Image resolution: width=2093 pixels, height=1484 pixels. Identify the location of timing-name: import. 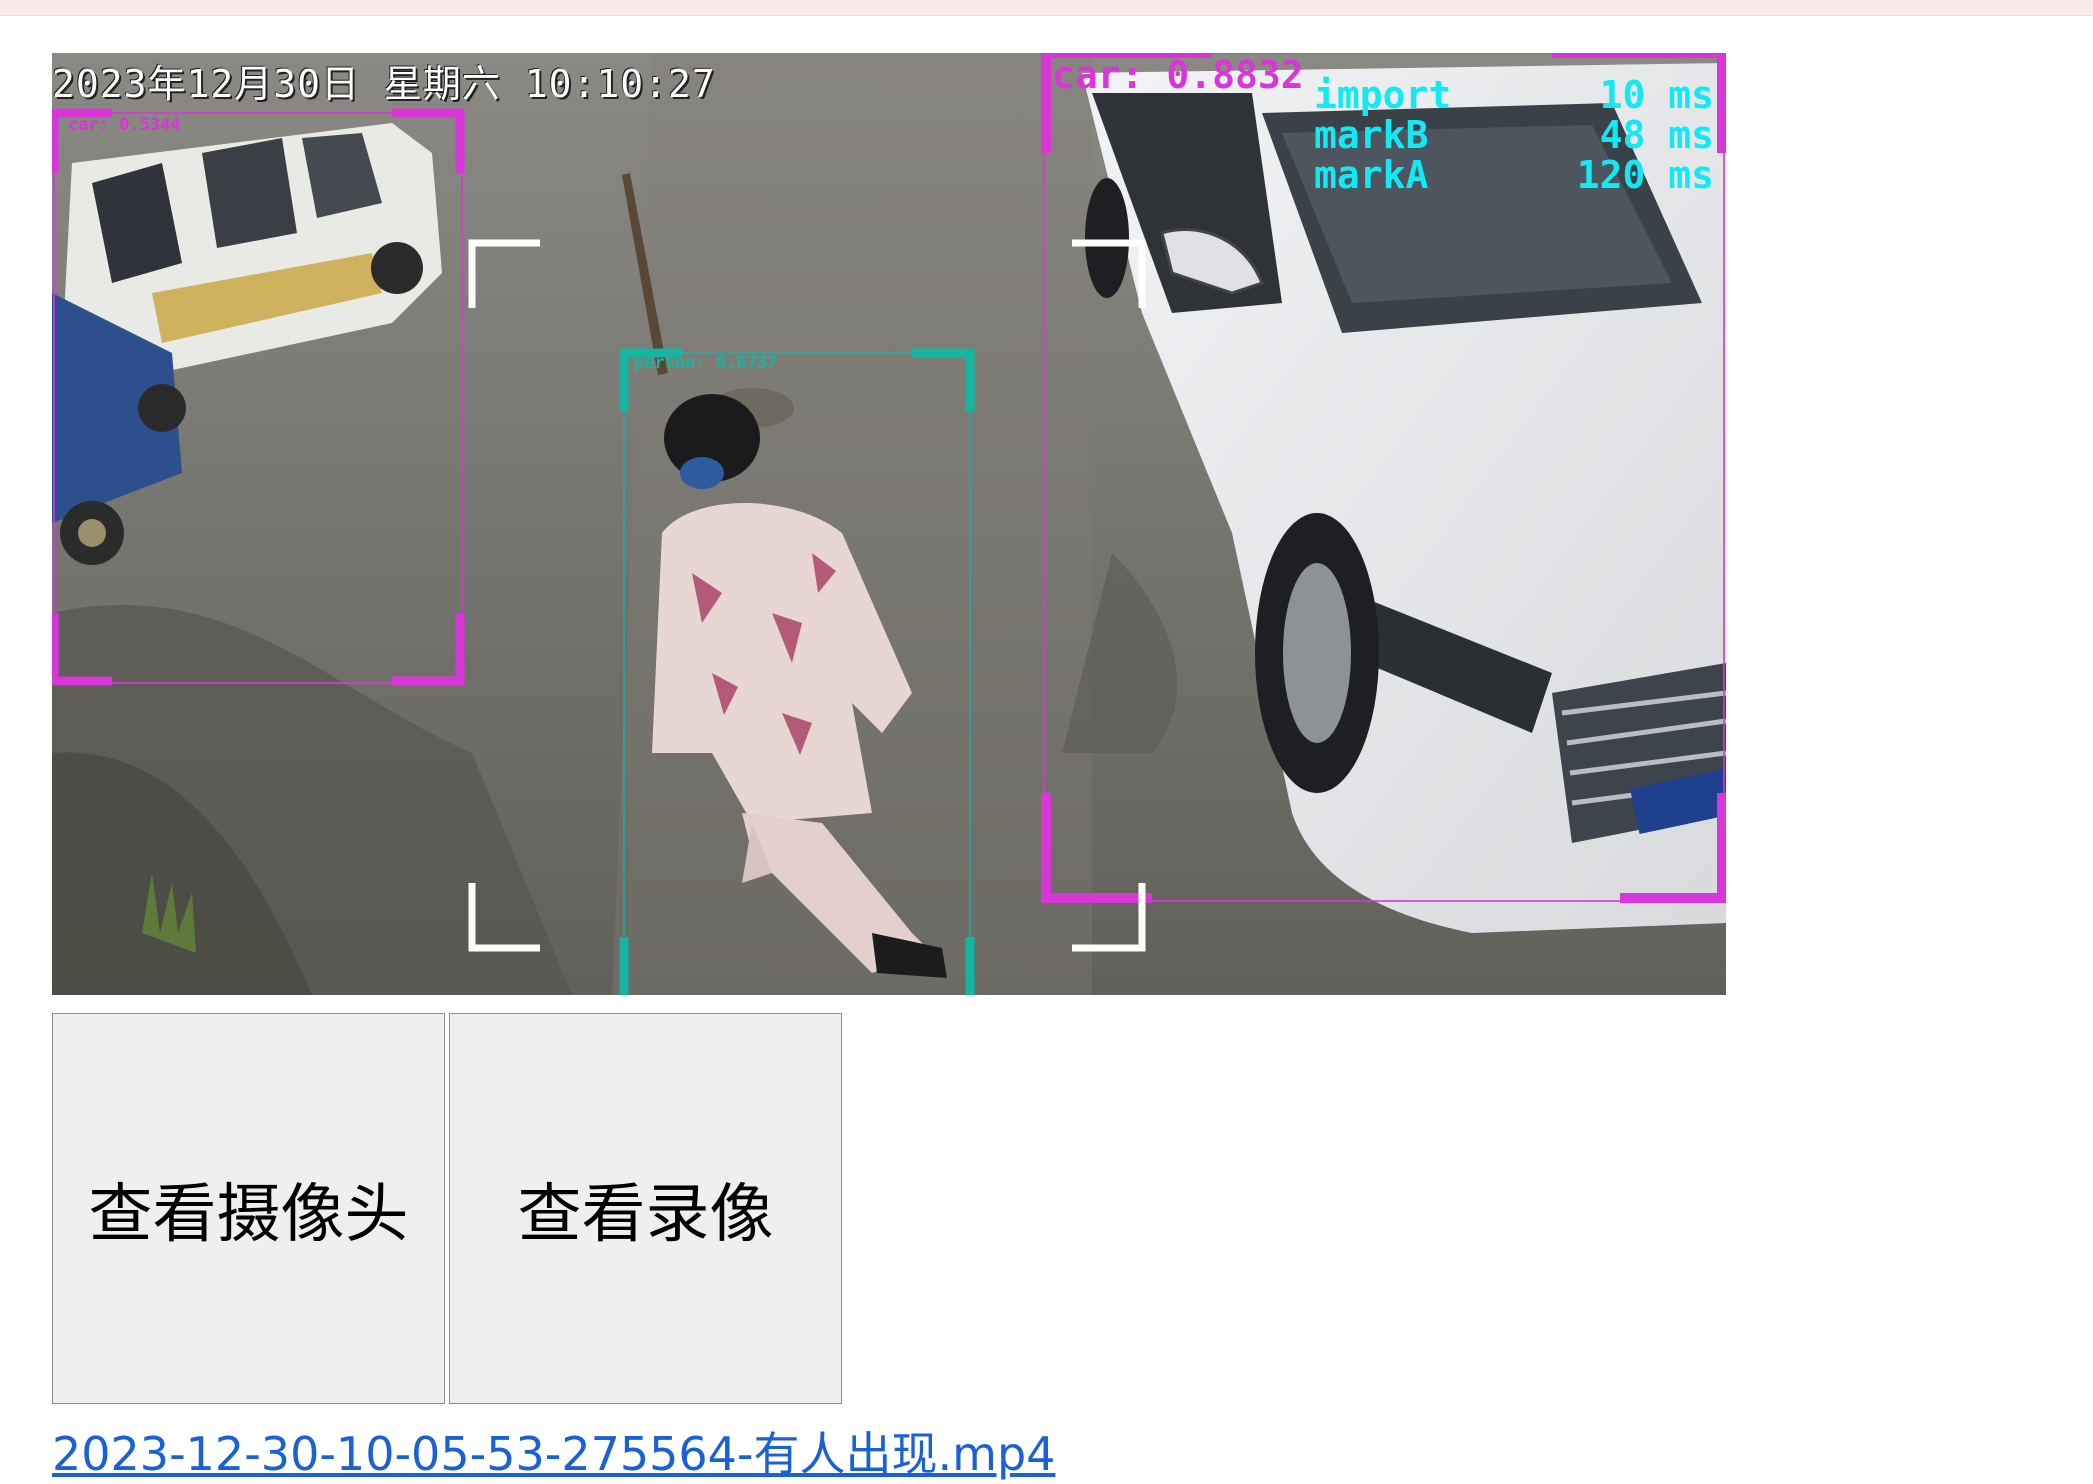
(1383, 95).